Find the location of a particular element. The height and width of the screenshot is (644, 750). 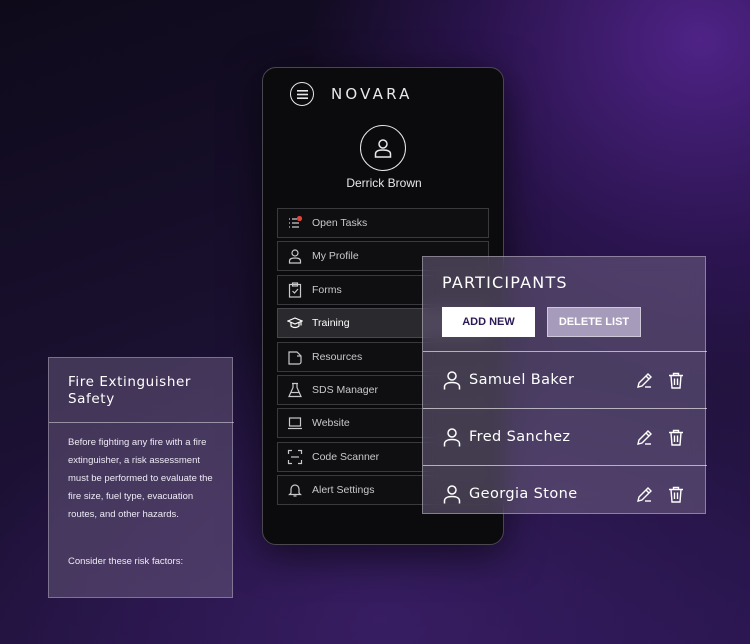

nav-item-label: Resources is located at coordinates (337, 356).